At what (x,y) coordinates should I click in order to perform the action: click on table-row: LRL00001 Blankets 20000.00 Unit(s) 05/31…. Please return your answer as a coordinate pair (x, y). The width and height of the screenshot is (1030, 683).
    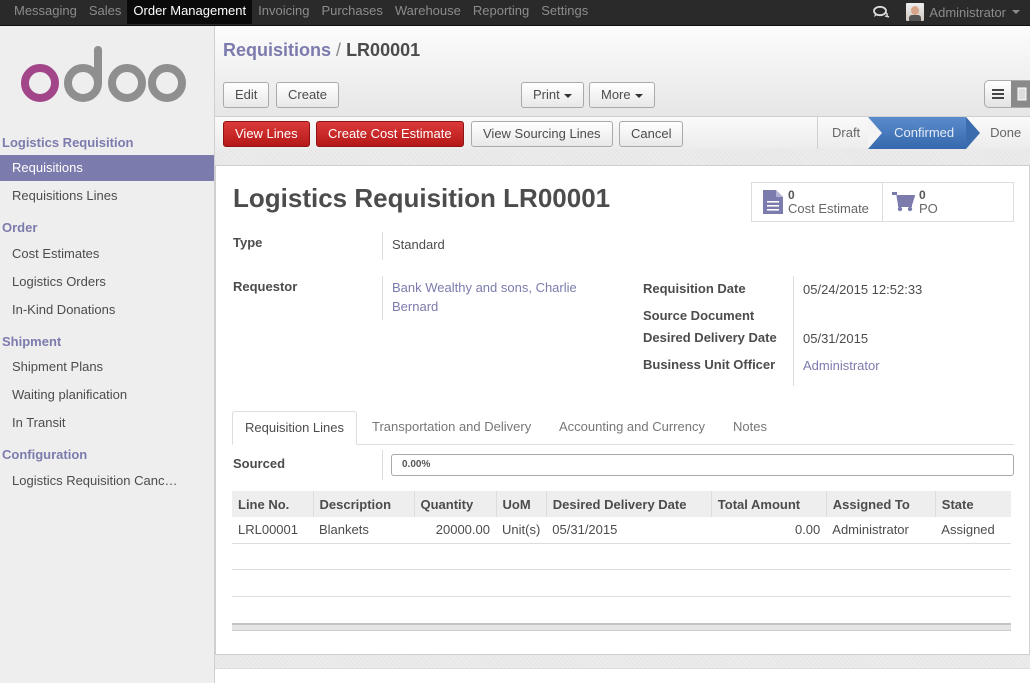
    Looking at the image, I should click on (621, 530).